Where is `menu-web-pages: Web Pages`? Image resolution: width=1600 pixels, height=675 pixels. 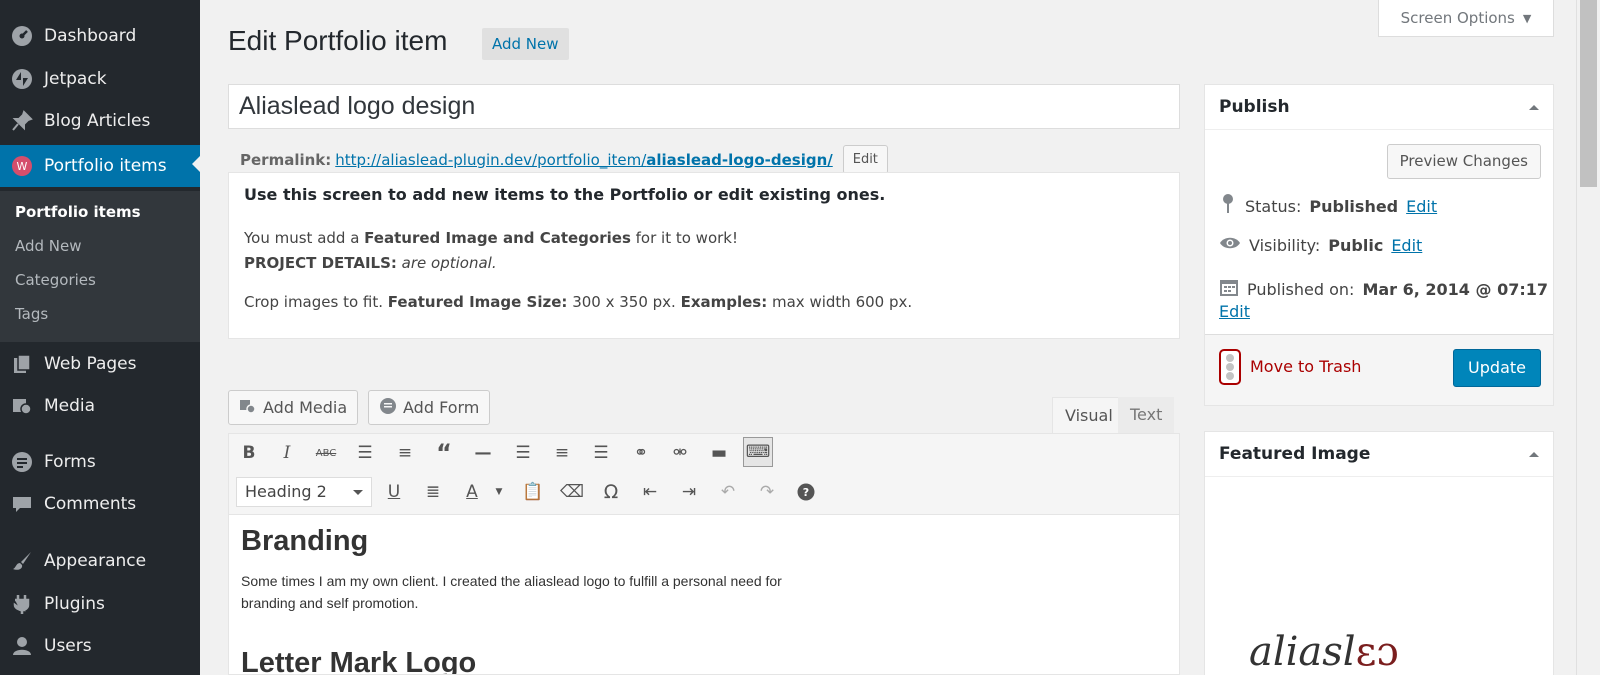 menu-web-pages: Web Pages is located at coordinates (100, 364).